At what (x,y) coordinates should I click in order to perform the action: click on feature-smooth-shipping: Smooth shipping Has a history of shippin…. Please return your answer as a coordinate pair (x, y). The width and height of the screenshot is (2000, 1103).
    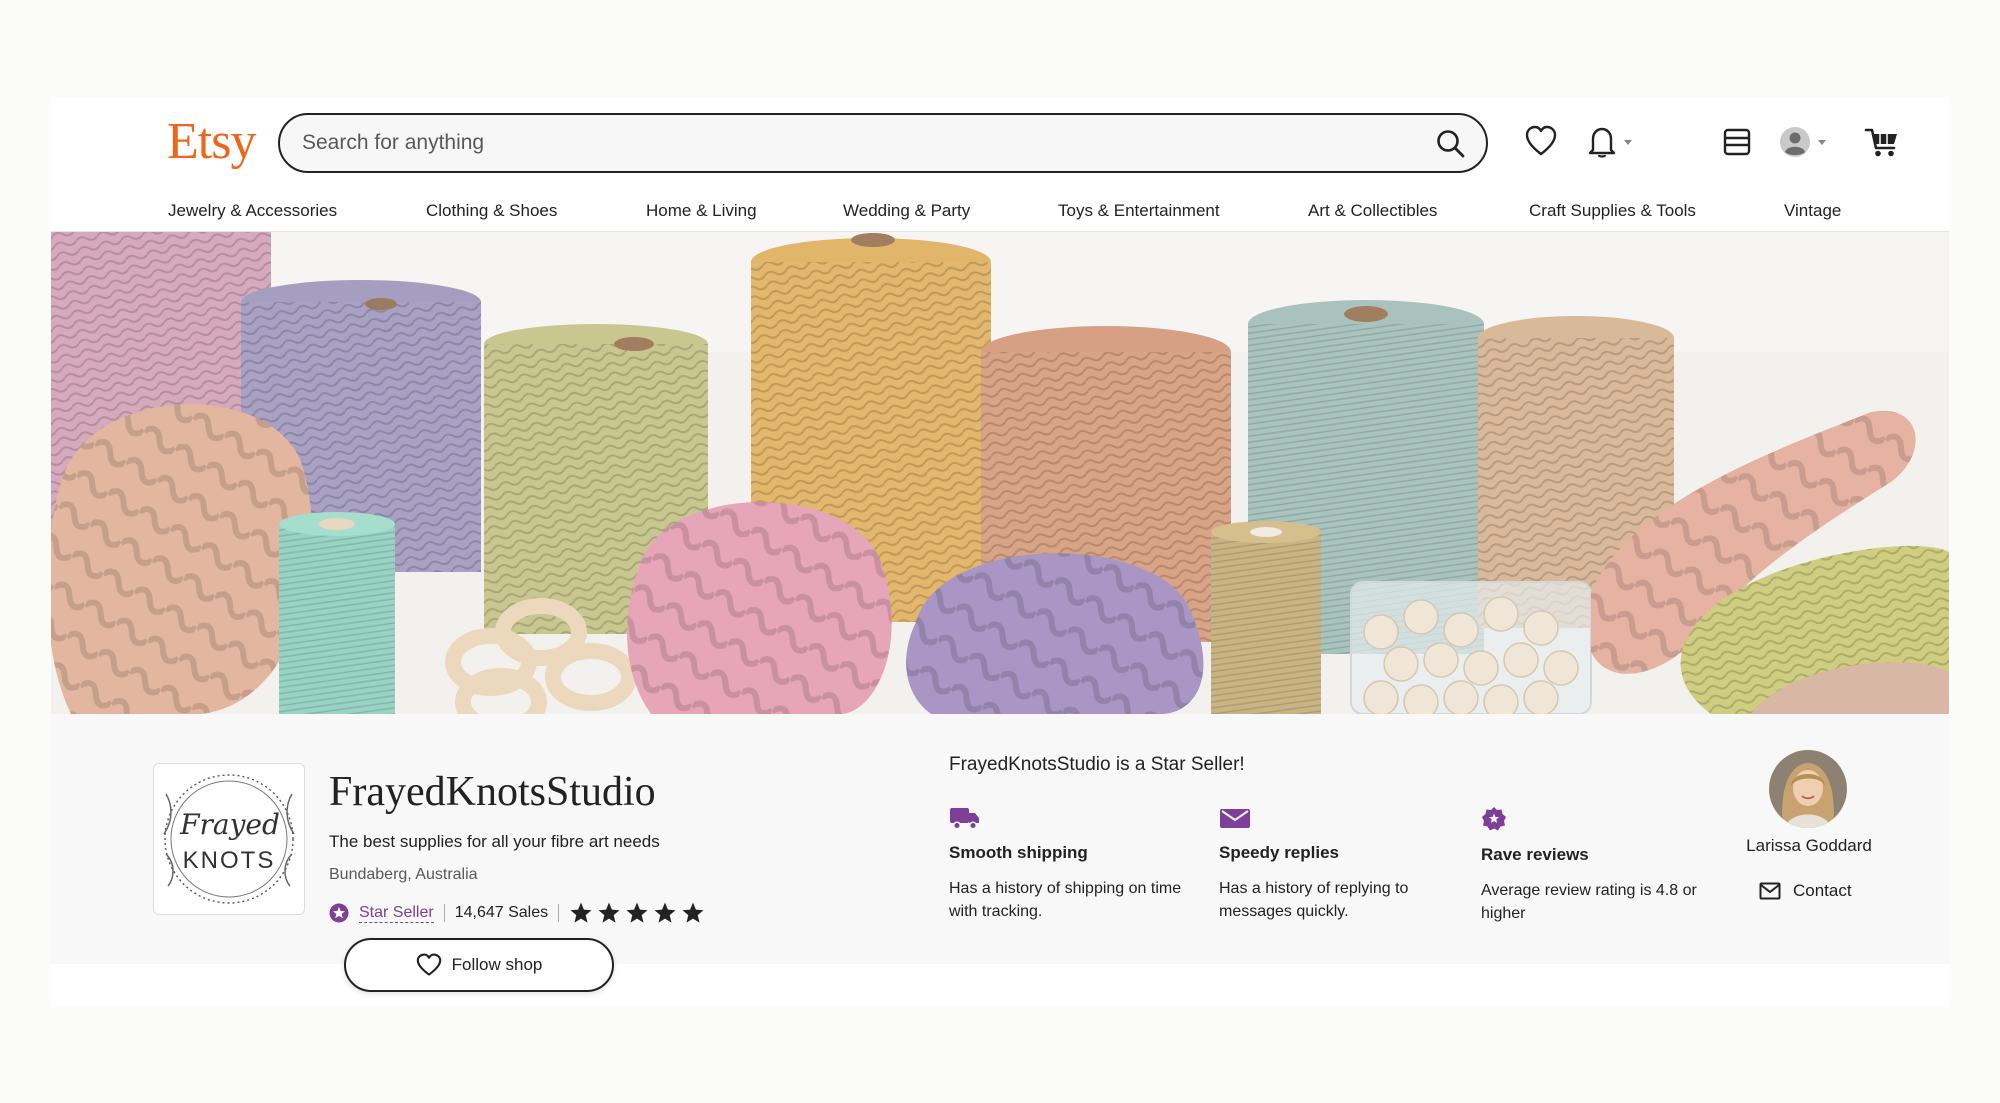
    Looking at the image, I should click on (1069, 864).